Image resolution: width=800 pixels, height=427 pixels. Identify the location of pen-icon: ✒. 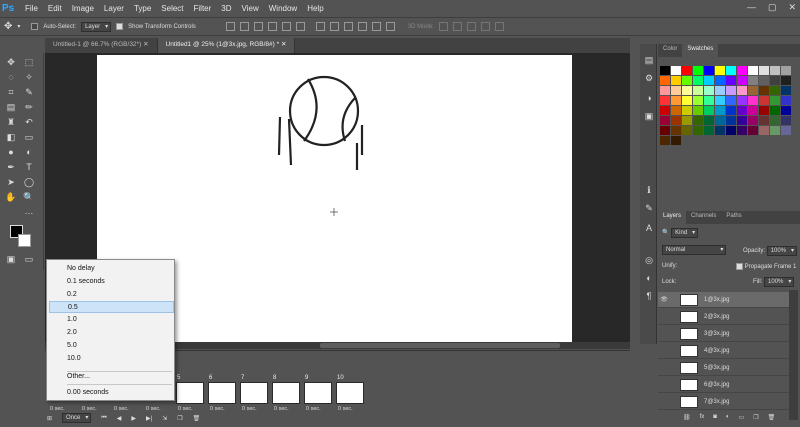
(11, 167).